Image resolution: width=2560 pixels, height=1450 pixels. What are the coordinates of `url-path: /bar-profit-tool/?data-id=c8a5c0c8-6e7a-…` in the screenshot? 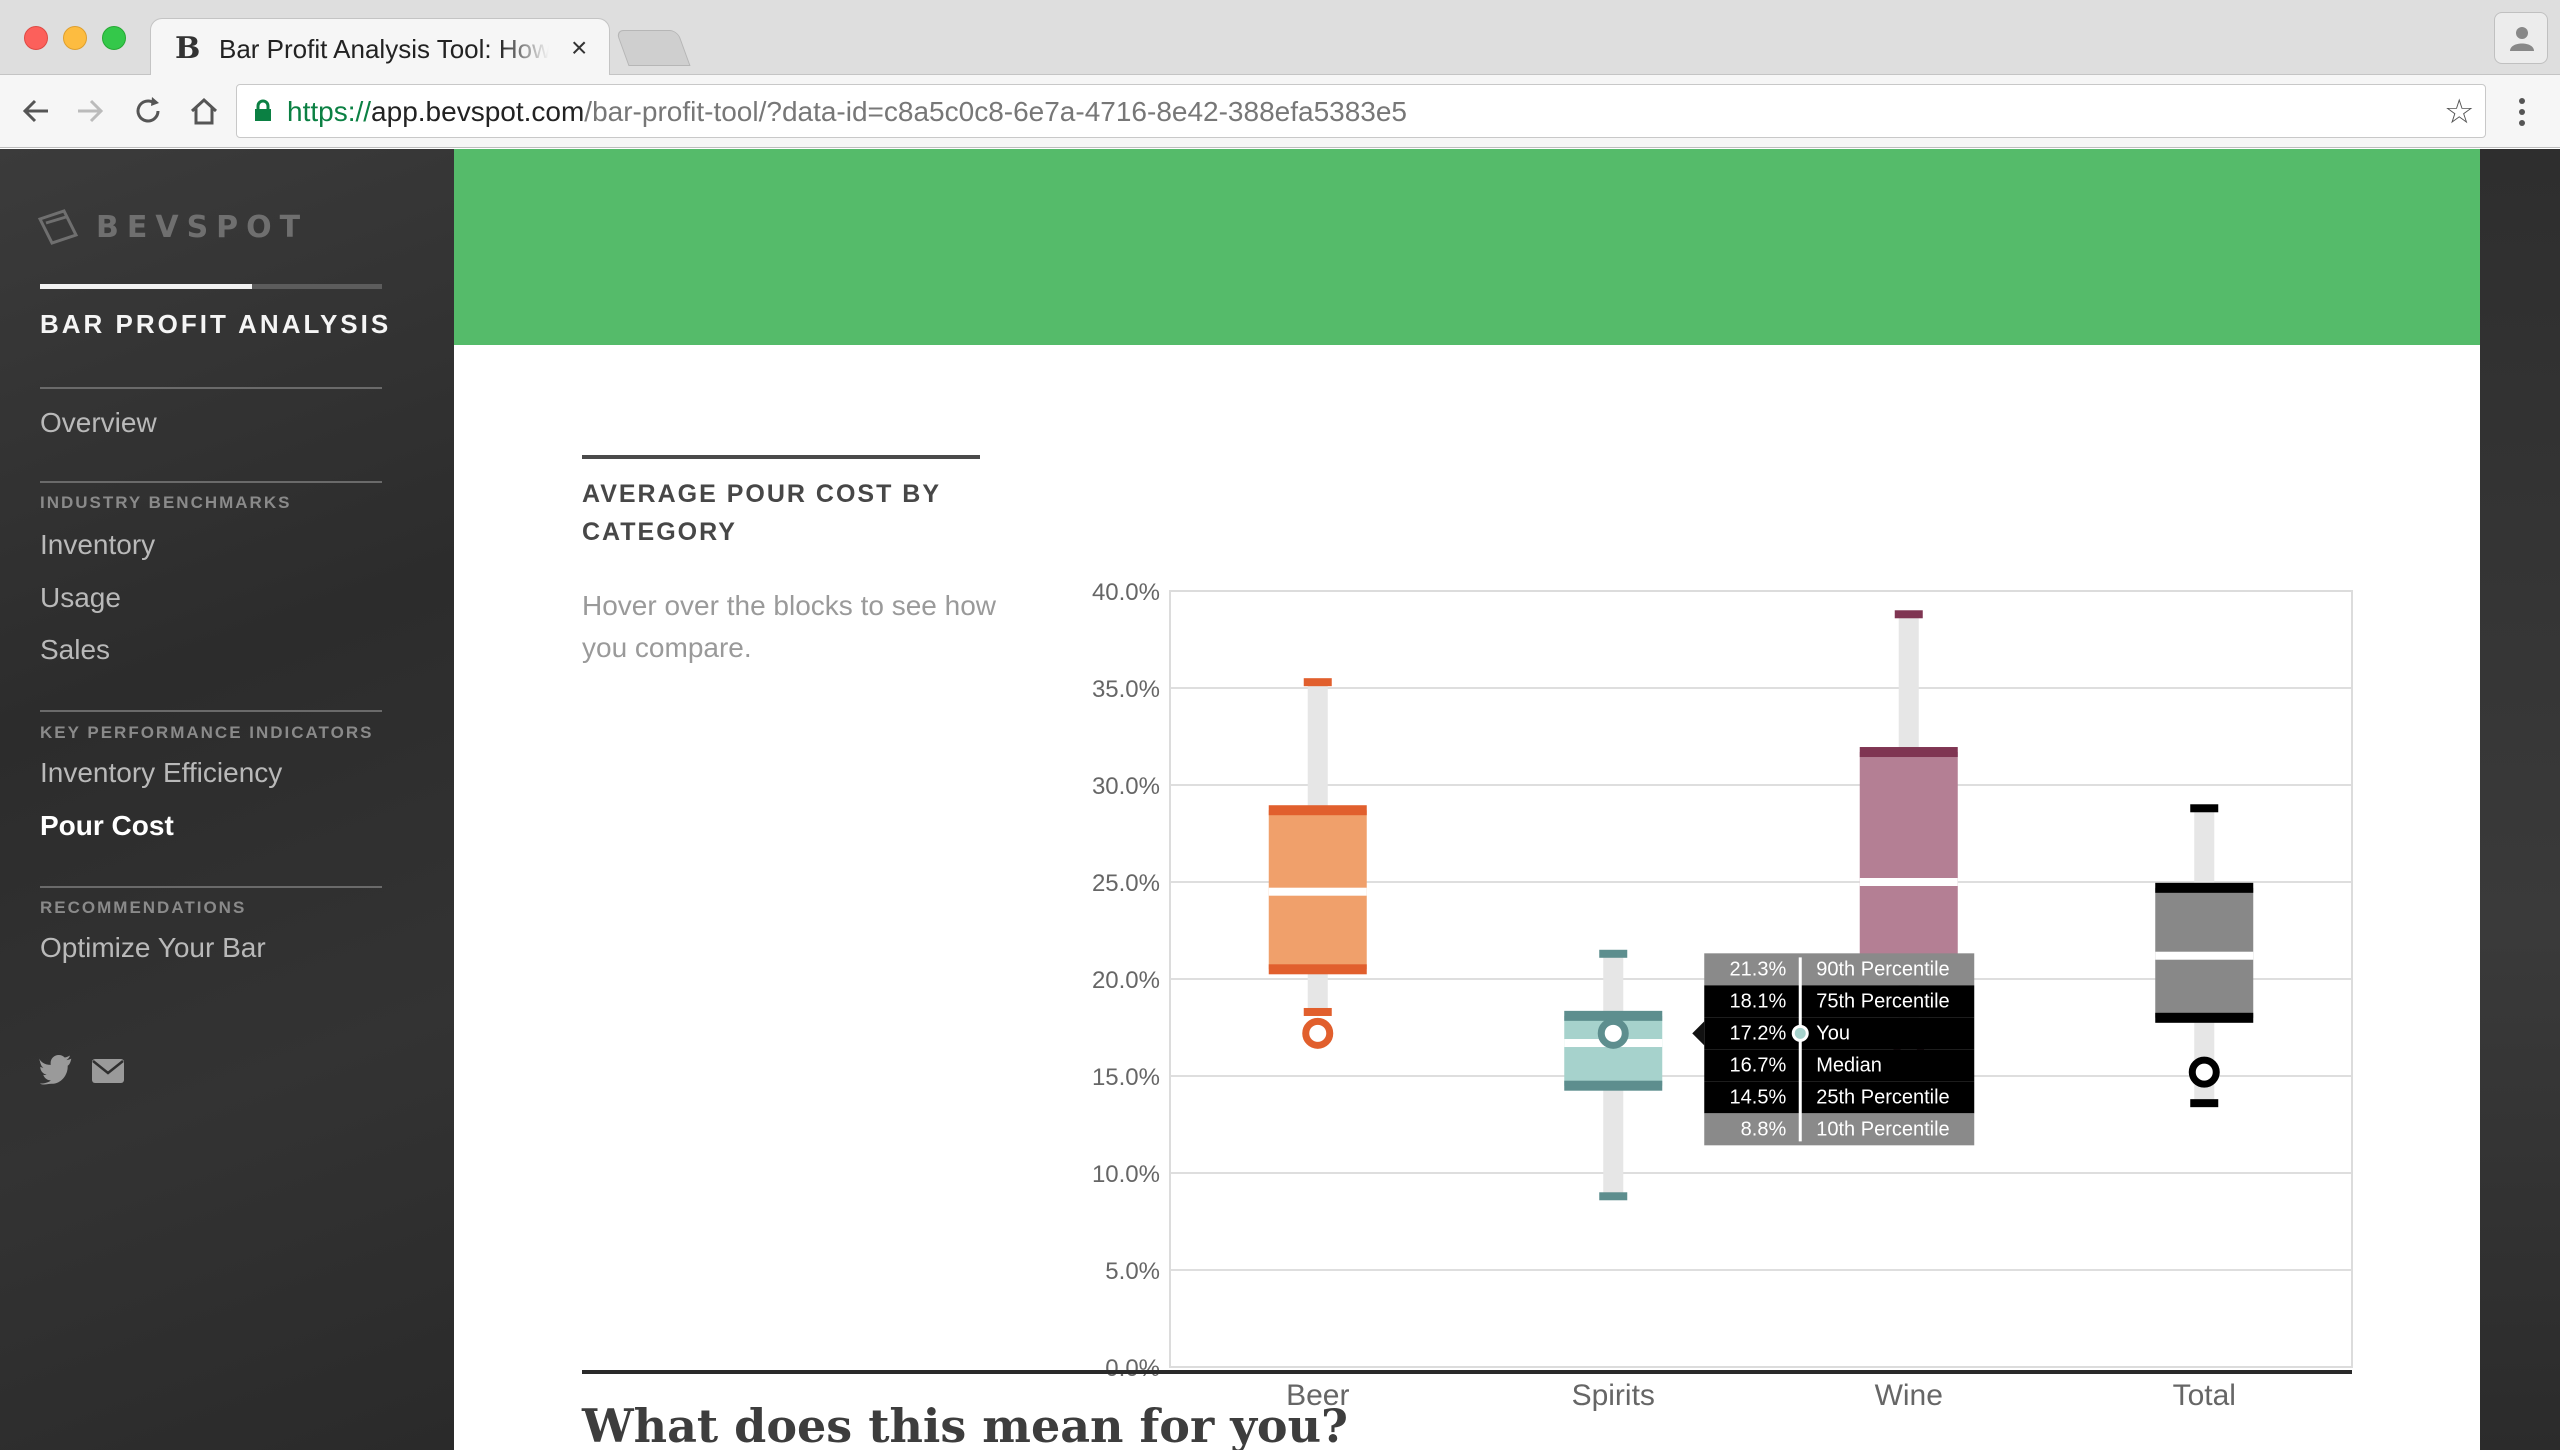 It's located at (996, 111).